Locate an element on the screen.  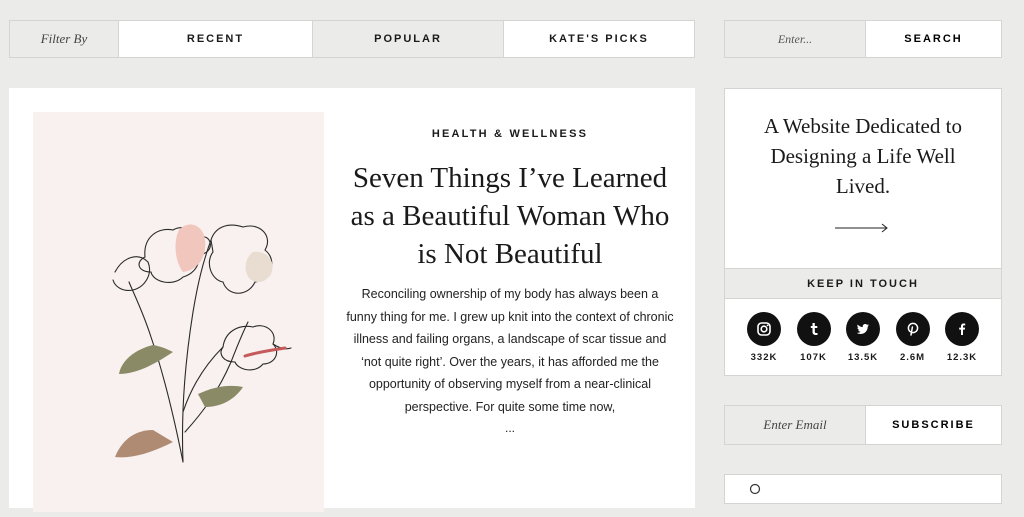
search-icon is located at coordinates (755, 489).